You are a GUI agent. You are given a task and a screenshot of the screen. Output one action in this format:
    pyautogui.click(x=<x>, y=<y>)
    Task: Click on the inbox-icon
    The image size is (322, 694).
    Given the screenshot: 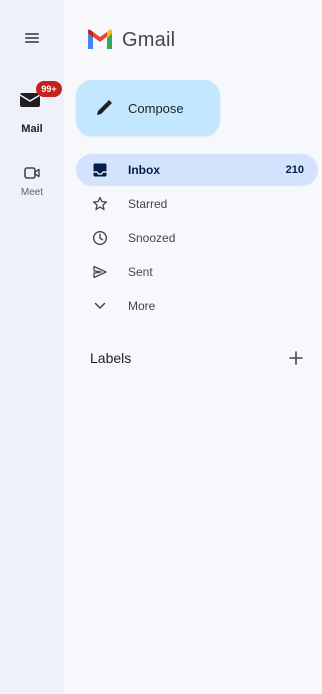 What is the action you would take?
    pyautogui.click(x=100, y=170)
    